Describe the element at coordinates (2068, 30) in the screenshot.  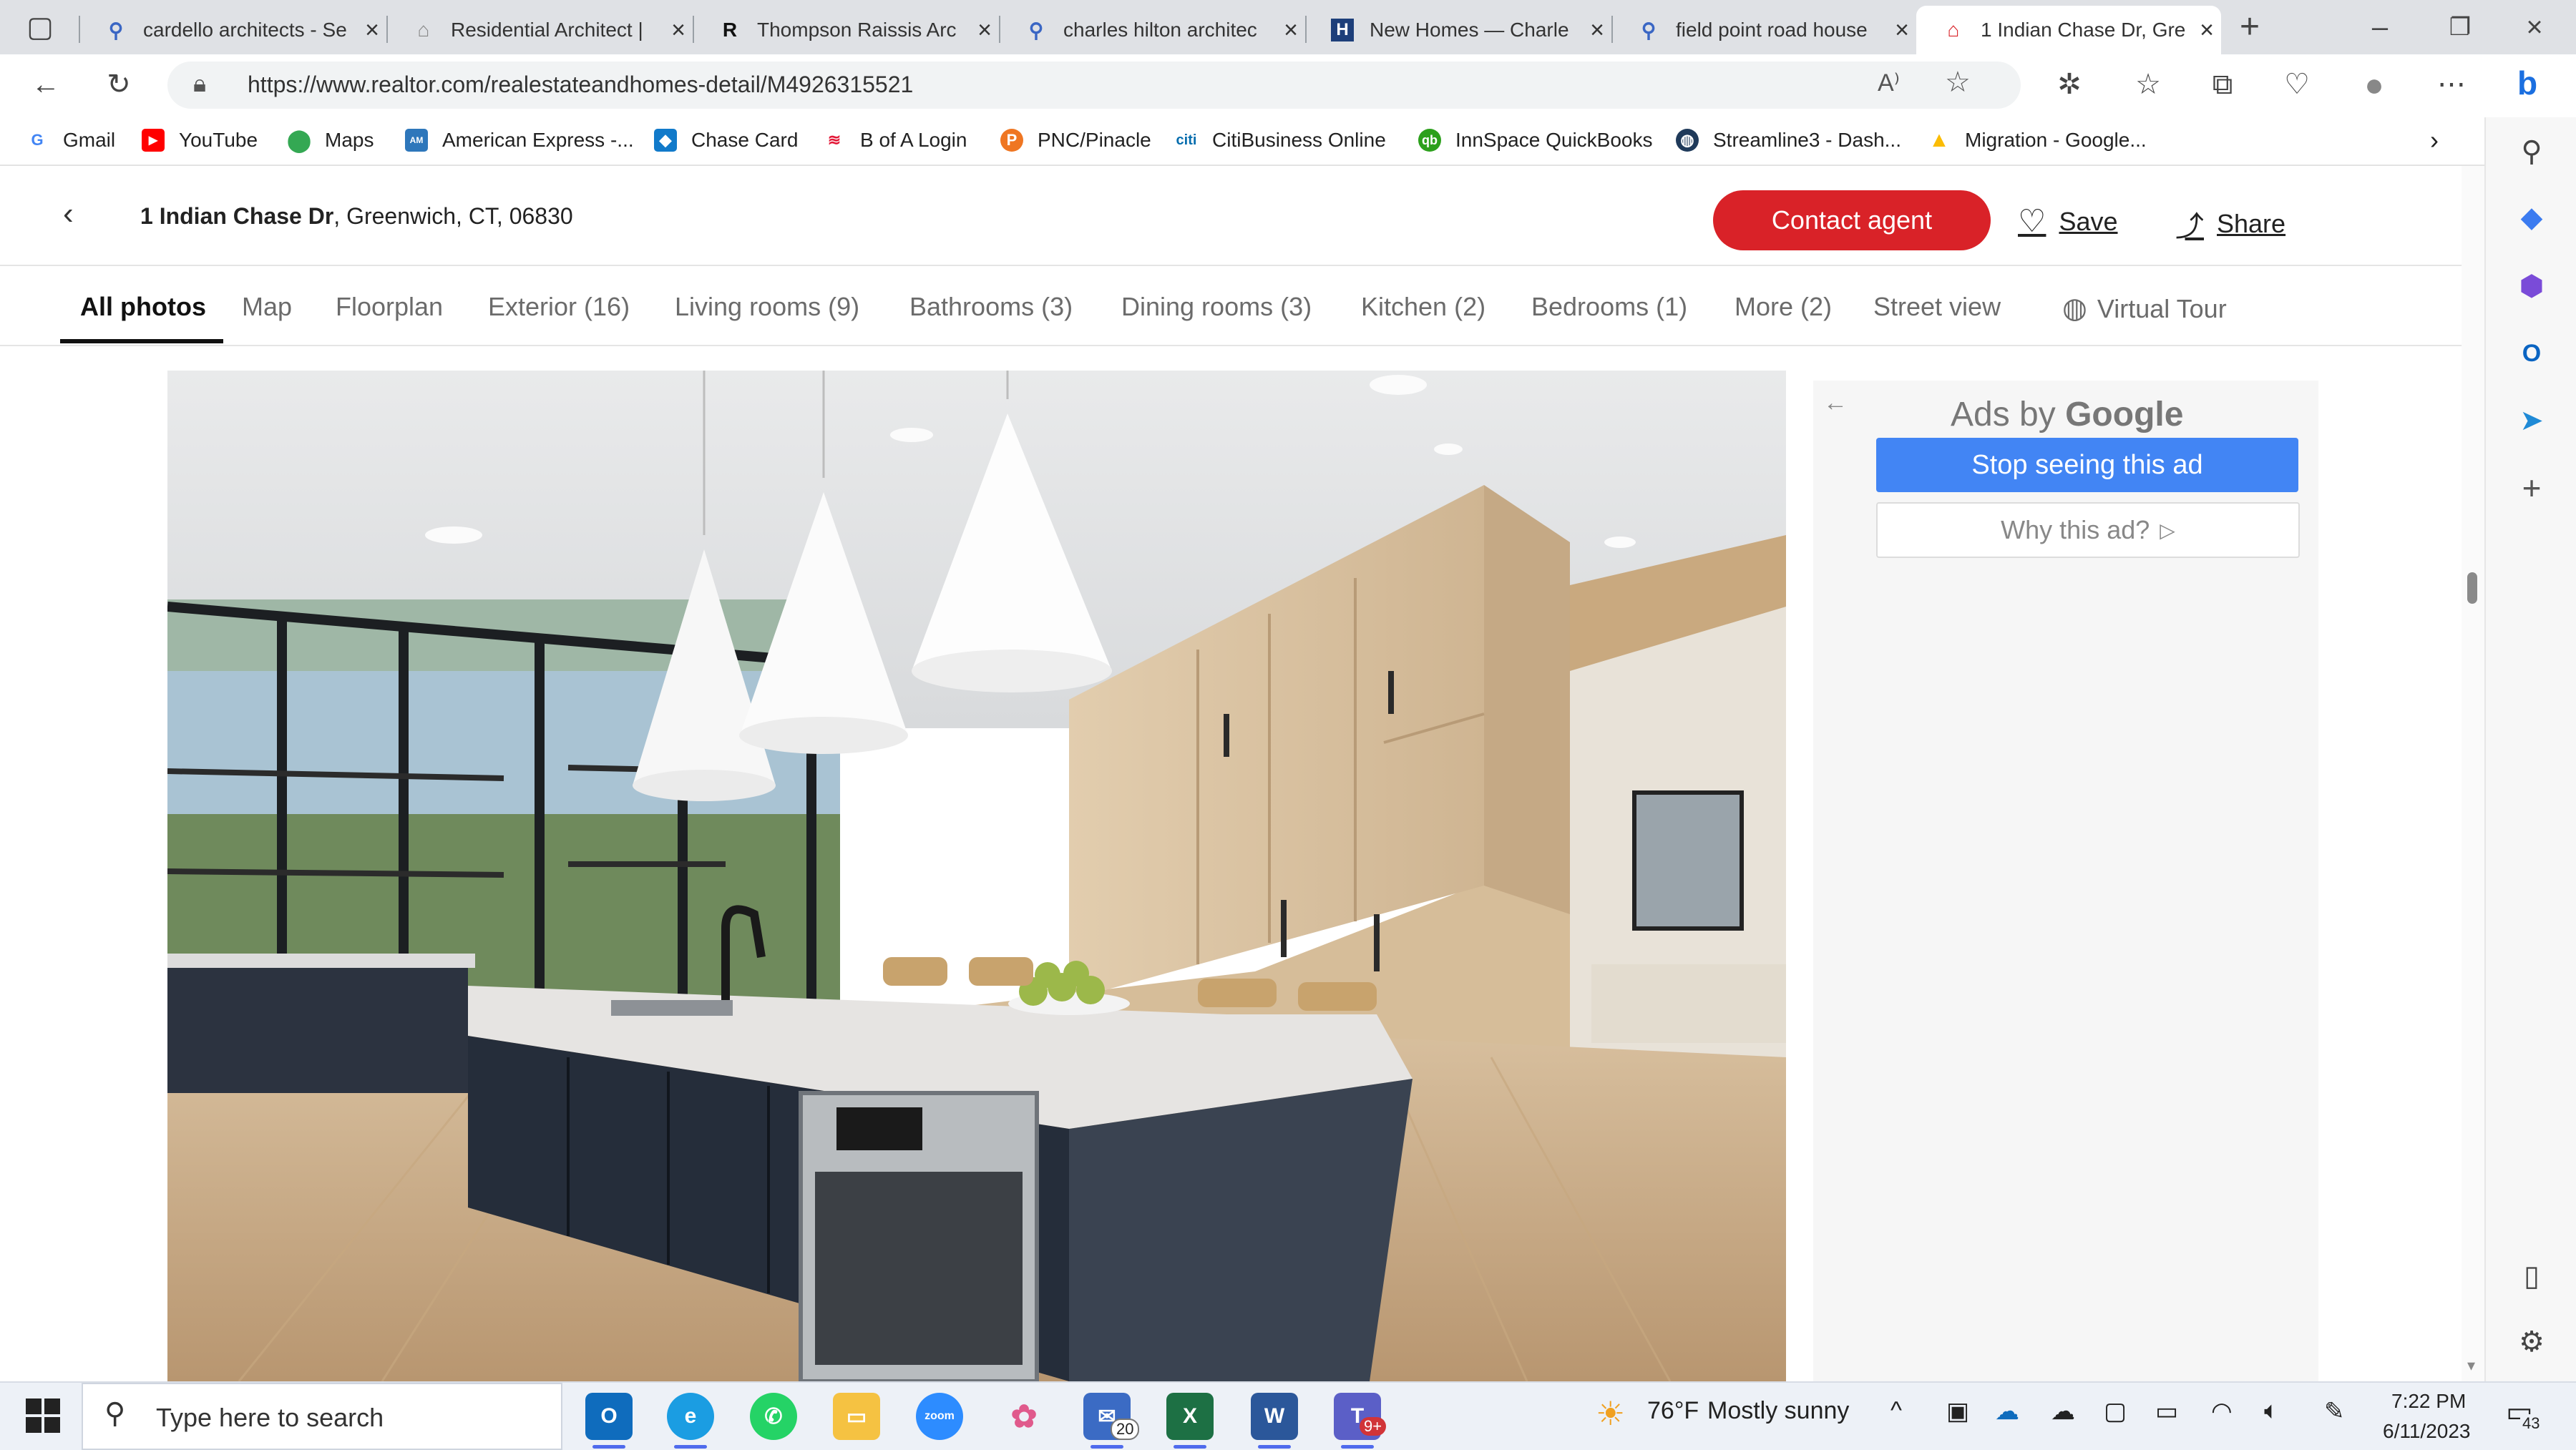
I see `tab-7-active: ⌂ 1 Indian Chase Dr, Gre ×` at that location.